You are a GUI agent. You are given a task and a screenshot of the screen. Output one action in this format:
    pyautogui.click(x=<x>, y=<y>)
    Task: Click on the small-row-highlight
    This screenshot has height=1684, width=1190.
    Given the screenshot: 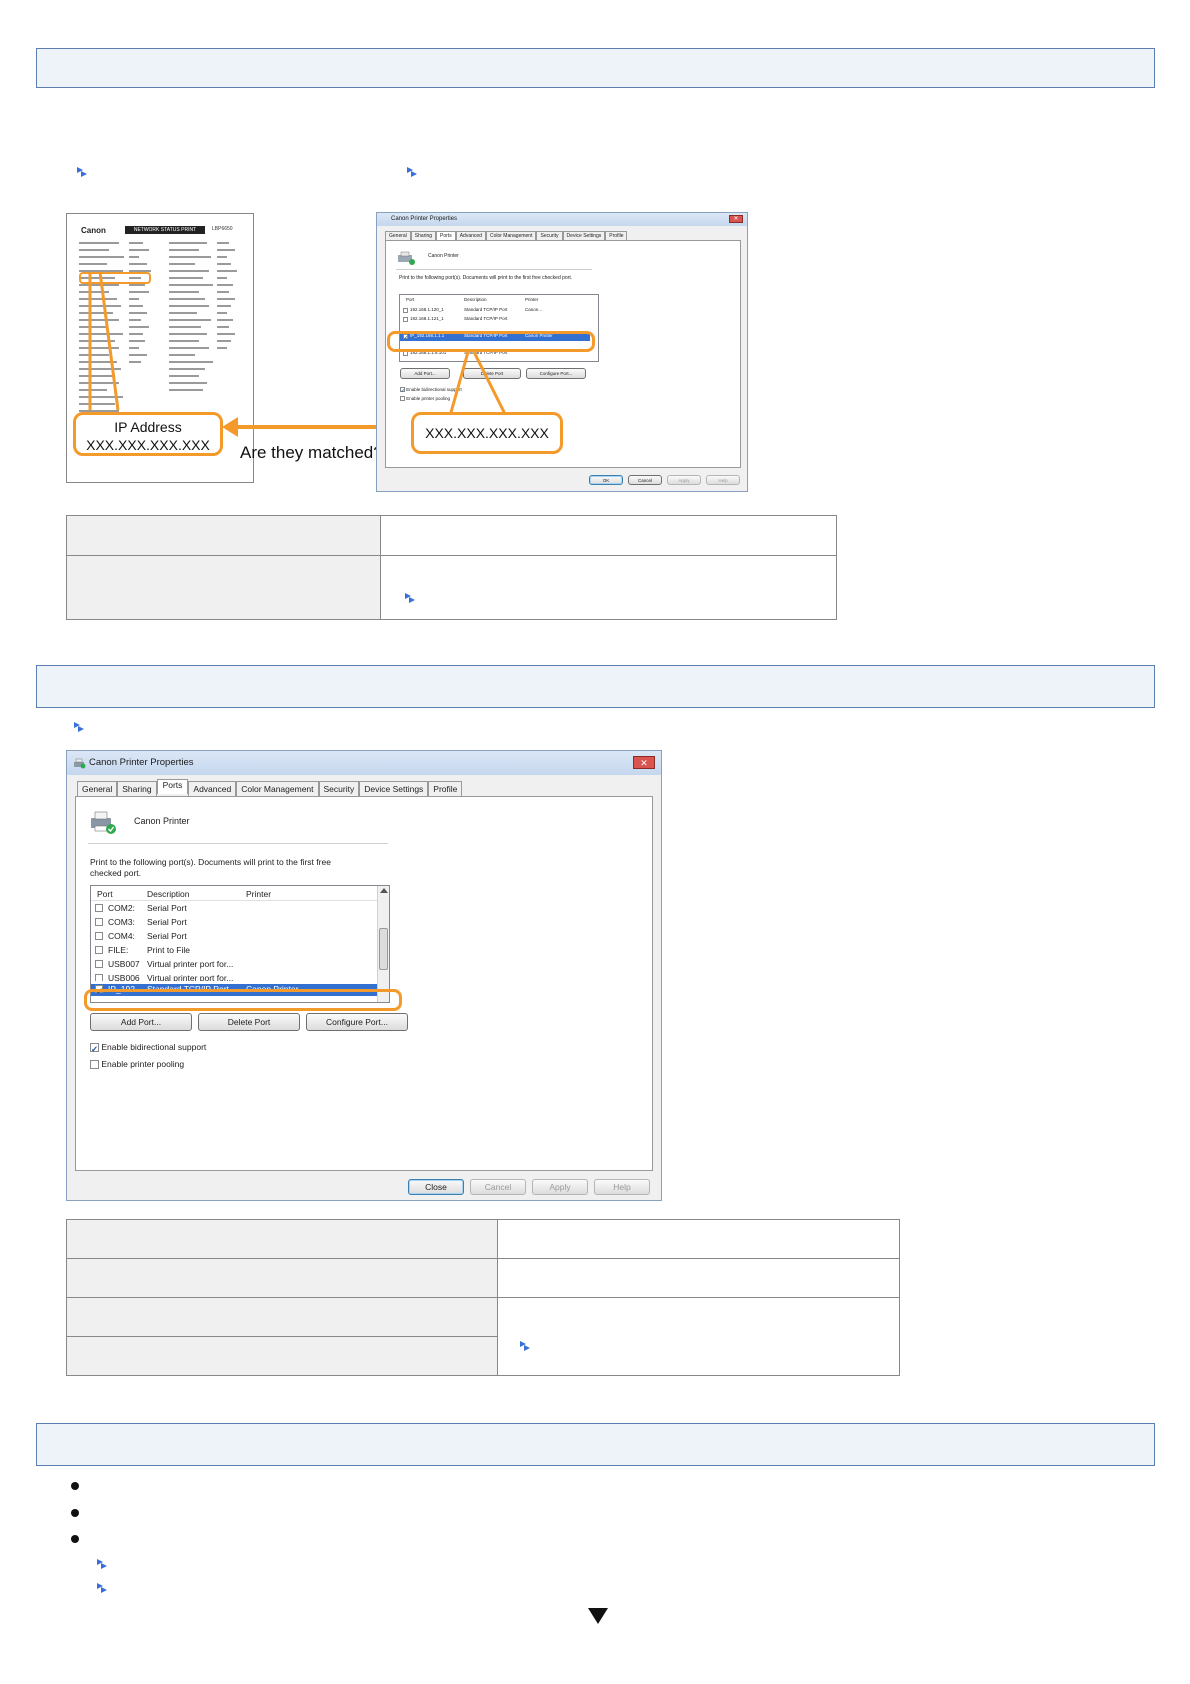 What is the action you would take?
    pyautogui.click(x=491, y=341)
    